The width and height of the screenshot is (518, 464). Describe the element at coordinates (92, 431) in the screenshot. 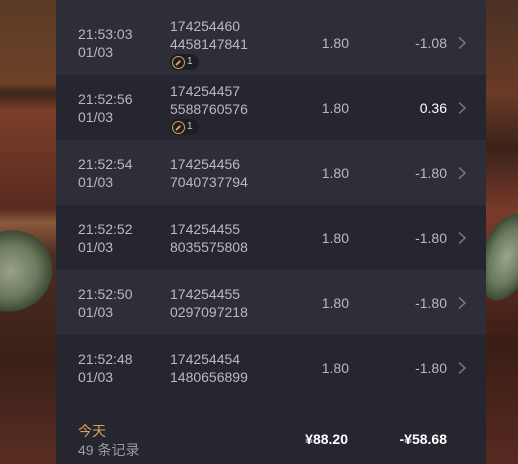

I see `summary-period-label: 今天` at that location.